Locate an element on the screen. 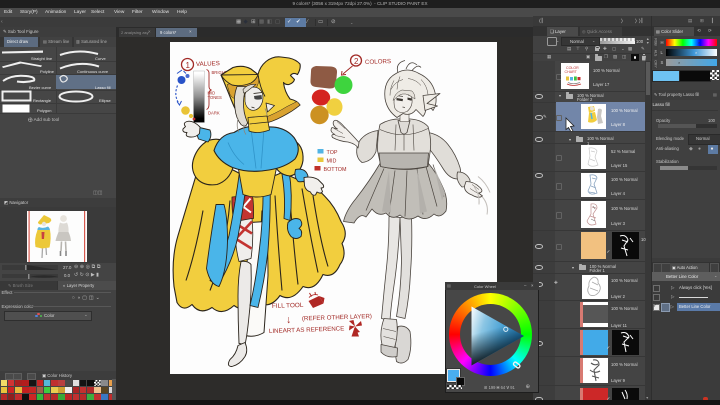 The image size is (720, 405). svg-text: TOP is located at coordinates (332, 153).